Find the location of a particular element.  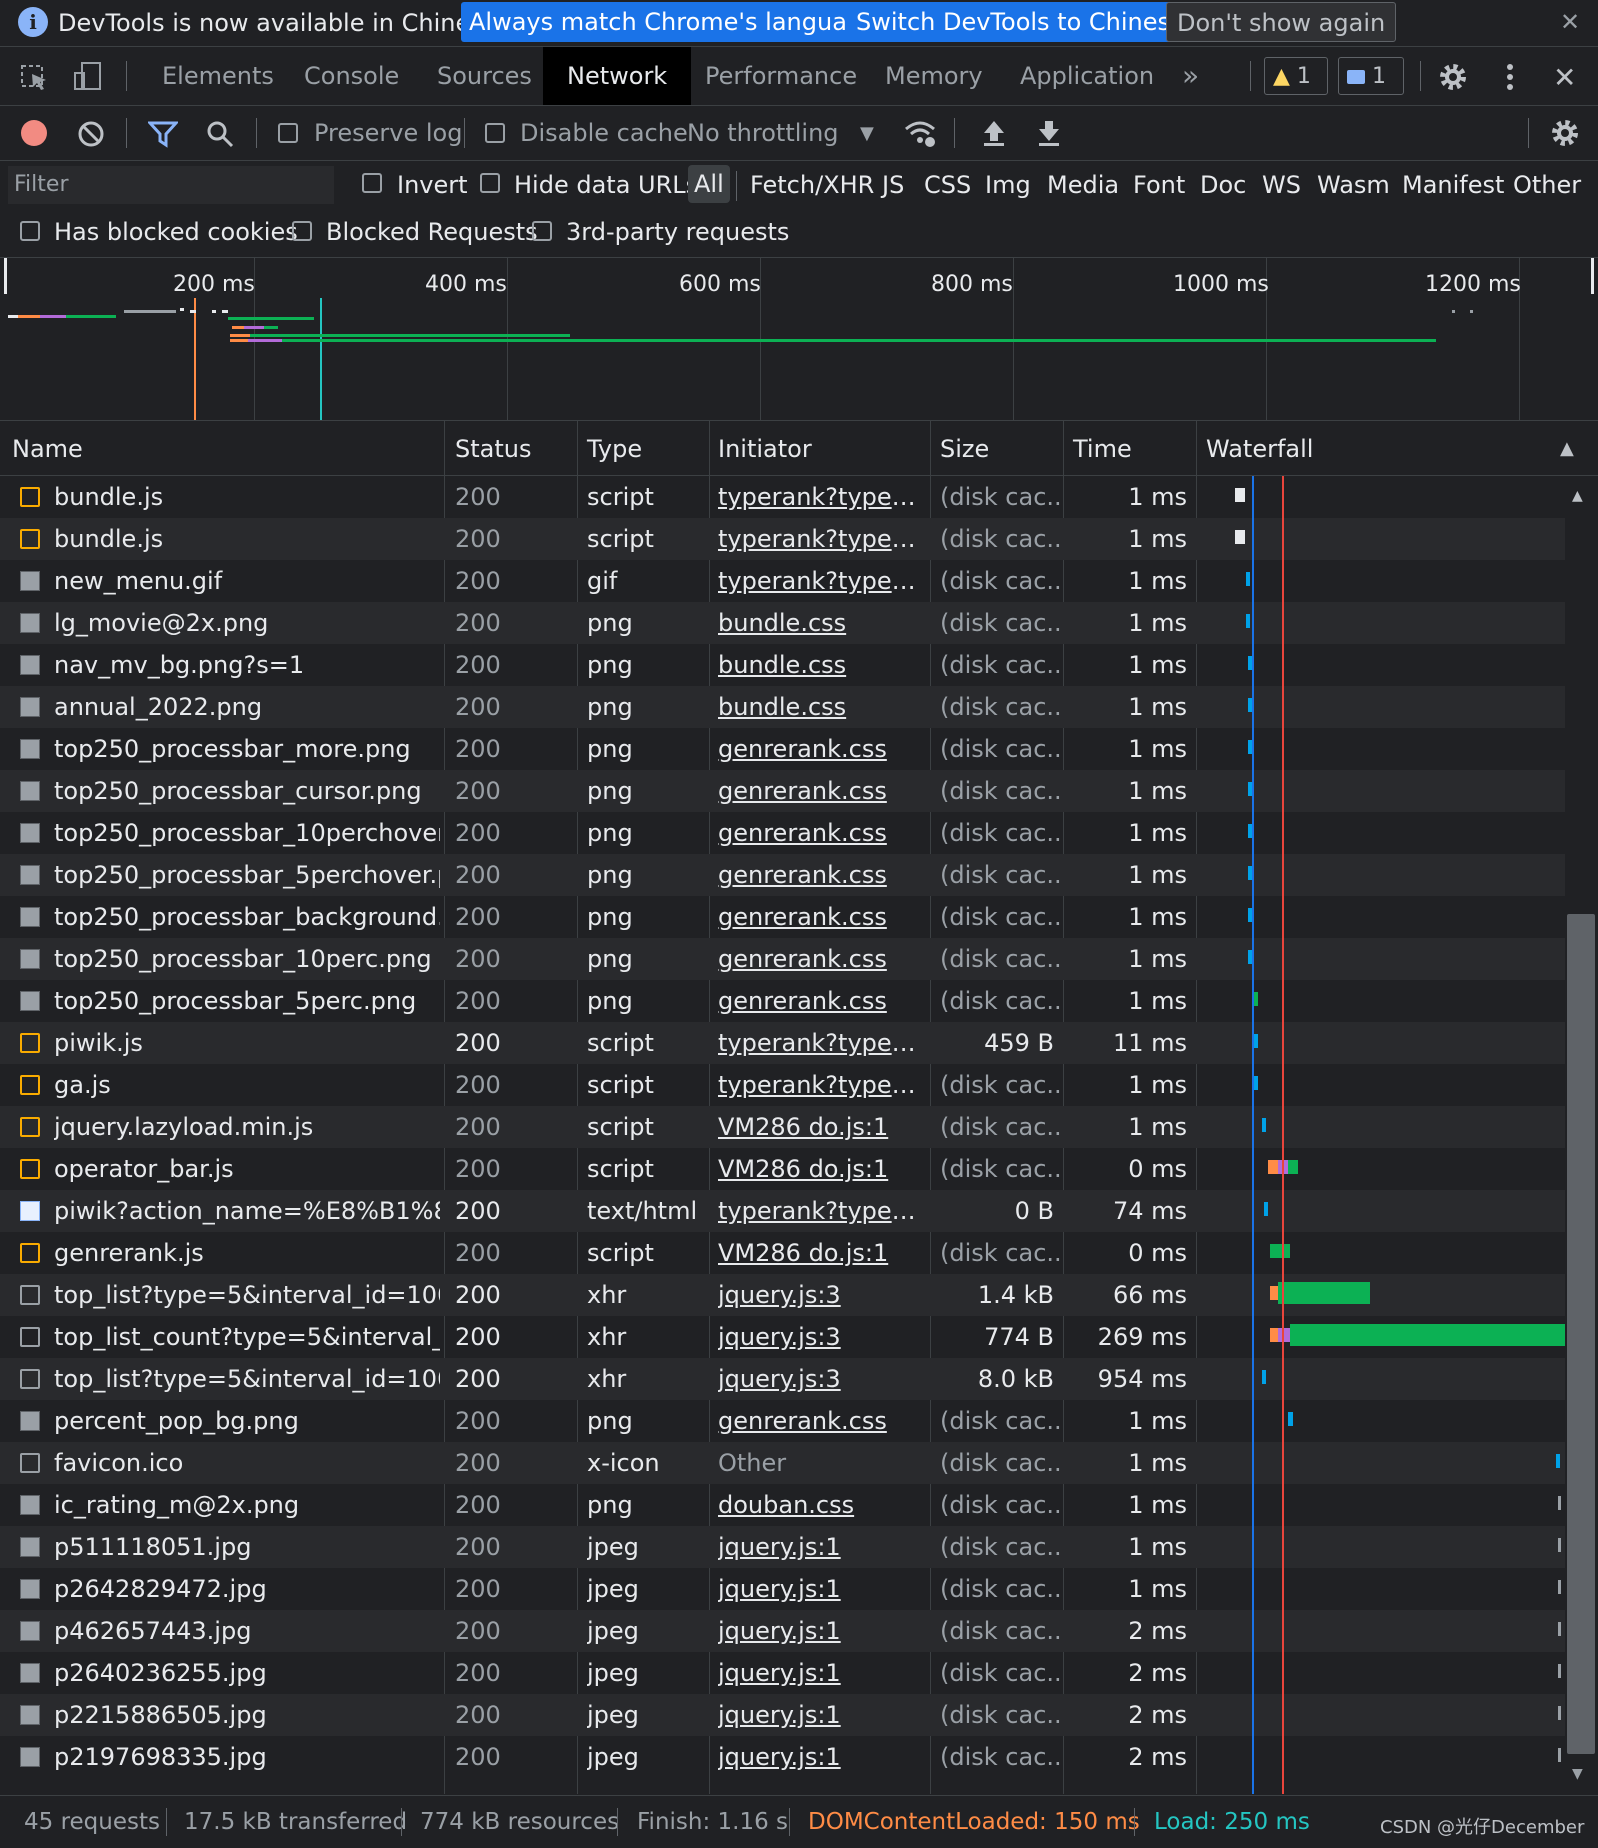

hide-data-urls-checkbox is located at coordinates (490, 183).